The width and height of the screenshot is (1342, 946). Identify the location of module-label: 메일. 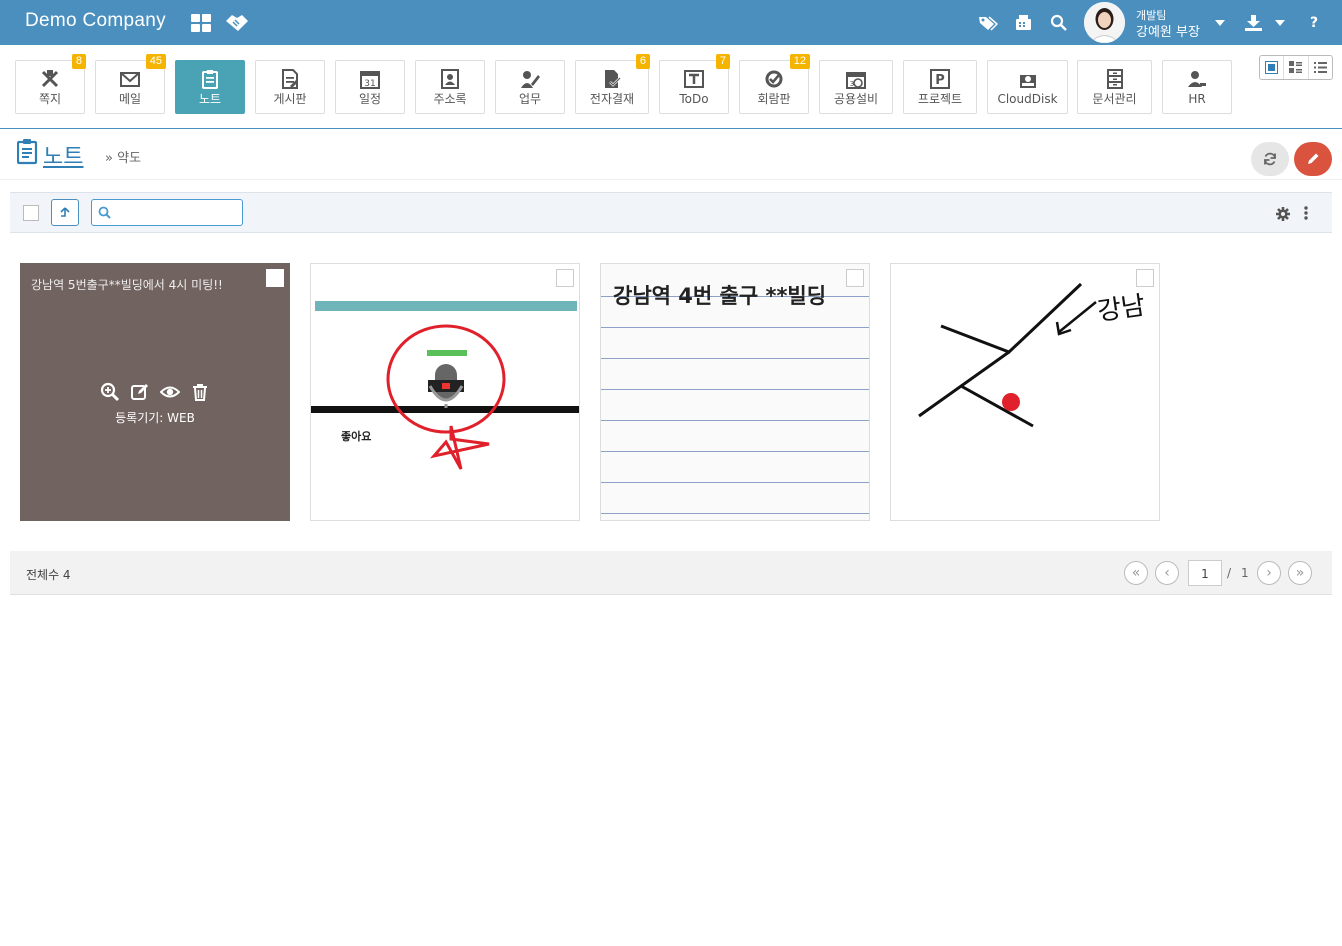
(130, 99).